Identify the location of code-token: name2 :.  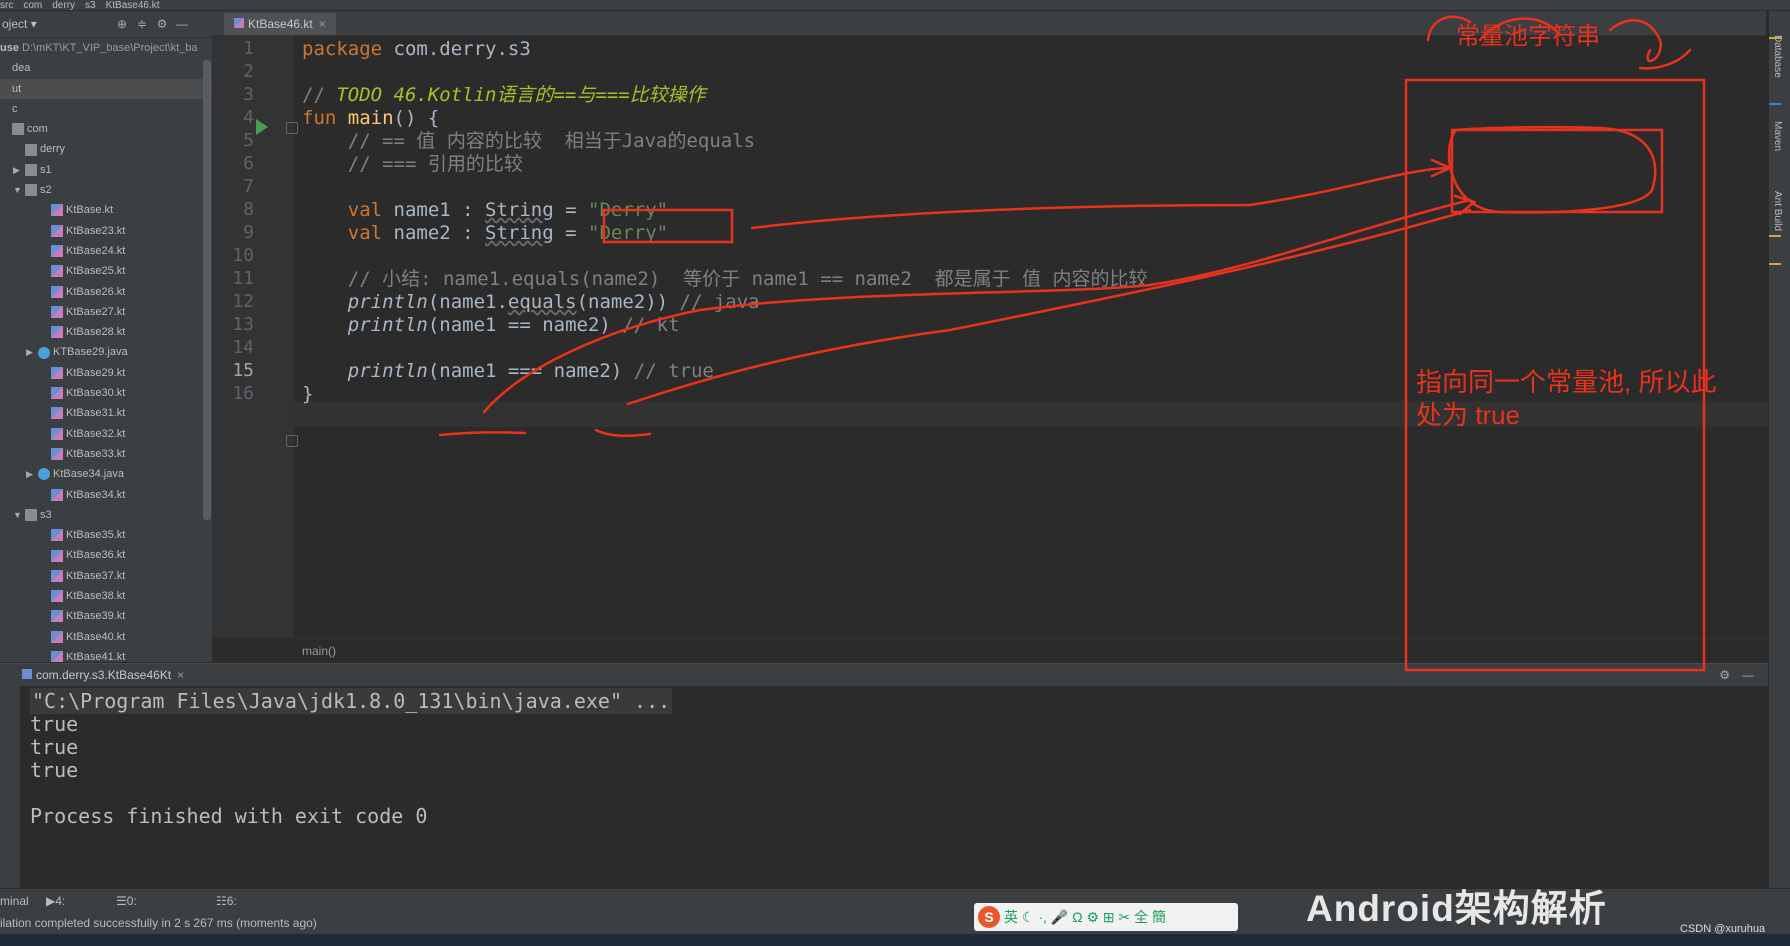
(439, 233).